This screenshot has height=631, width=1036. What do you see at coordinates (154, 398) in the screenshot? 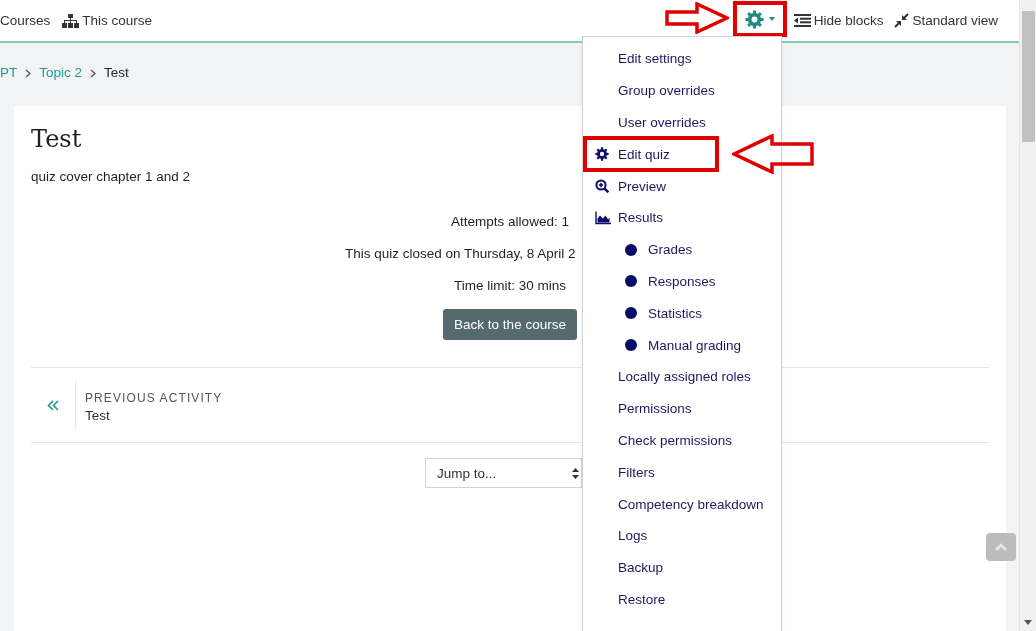
I see `previous-activity-label: PREVIOUS ACTIVITY` at bounding box center [154, 398].